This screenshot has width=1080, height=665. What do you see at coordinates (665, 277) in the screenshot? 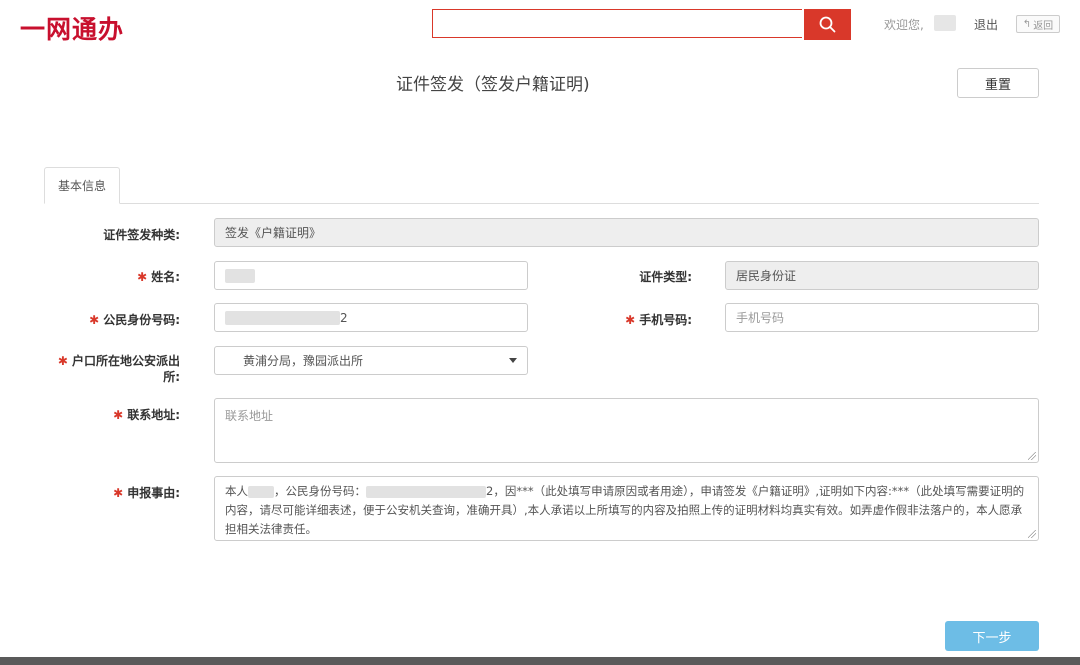
I see `cert-type-label: 证件类型:` at bounding box center [665, 277].